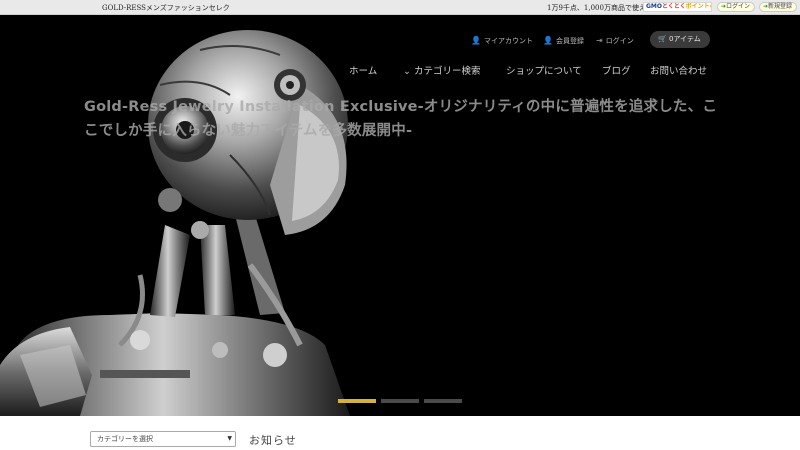 This screenshot has width=800, height=450. Describe the element at coordinates (163, 439) in the screenshot. I see `category-select: カテゴリーを選択 ▼` at that location.